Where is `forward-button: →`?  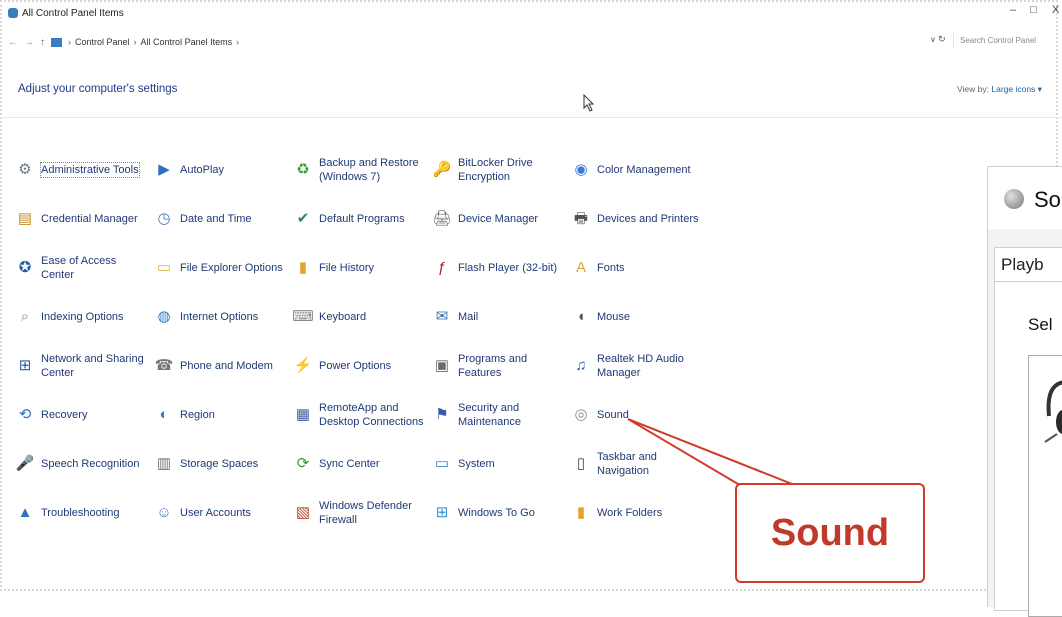
forward-button: → is located at coordinates (29, 42).